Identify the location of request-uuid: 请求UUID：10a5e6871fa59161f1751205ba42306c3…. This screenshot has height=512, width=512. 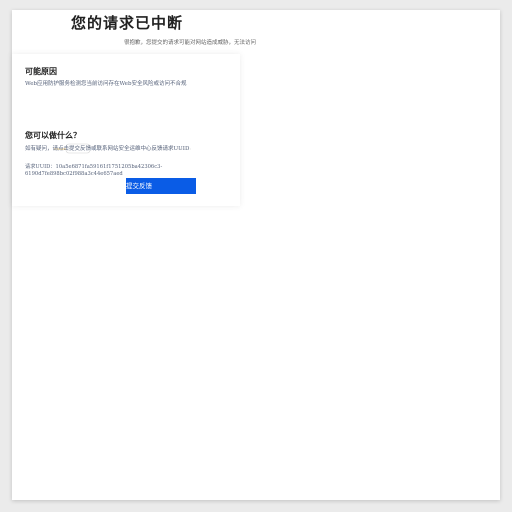
(95, 171).